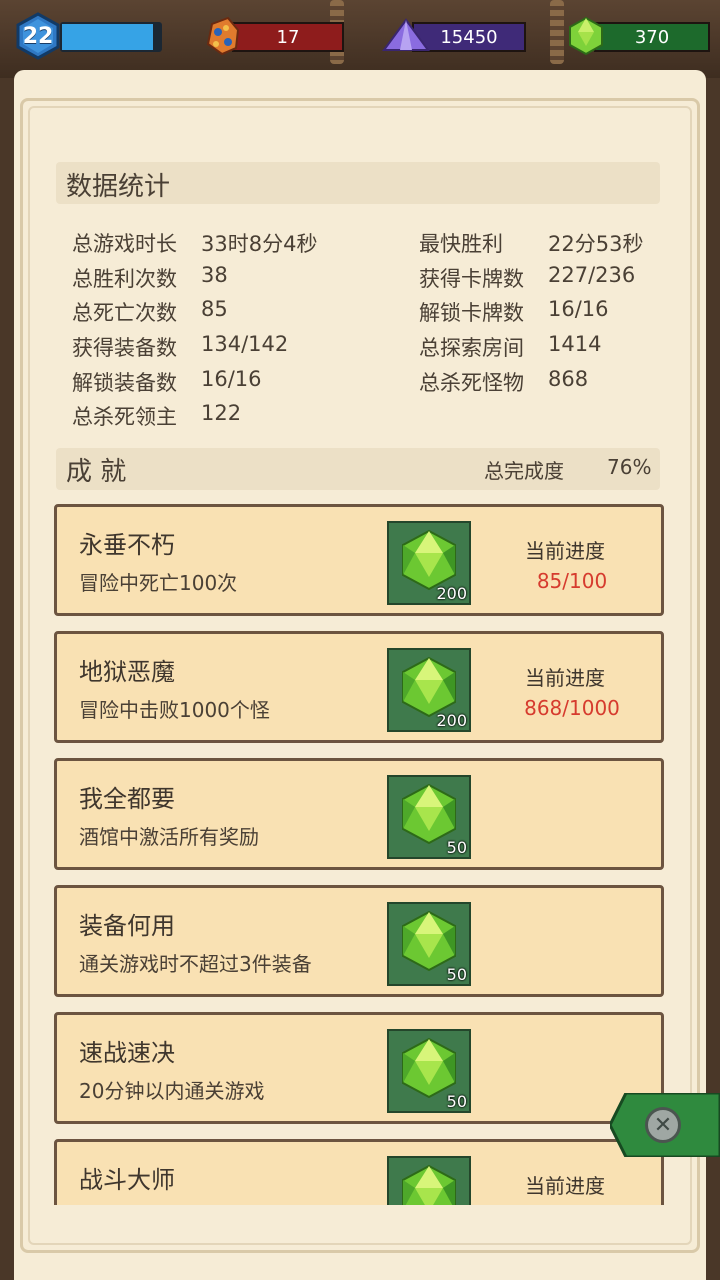  I want to click on xp-fill, so click(108, 37).